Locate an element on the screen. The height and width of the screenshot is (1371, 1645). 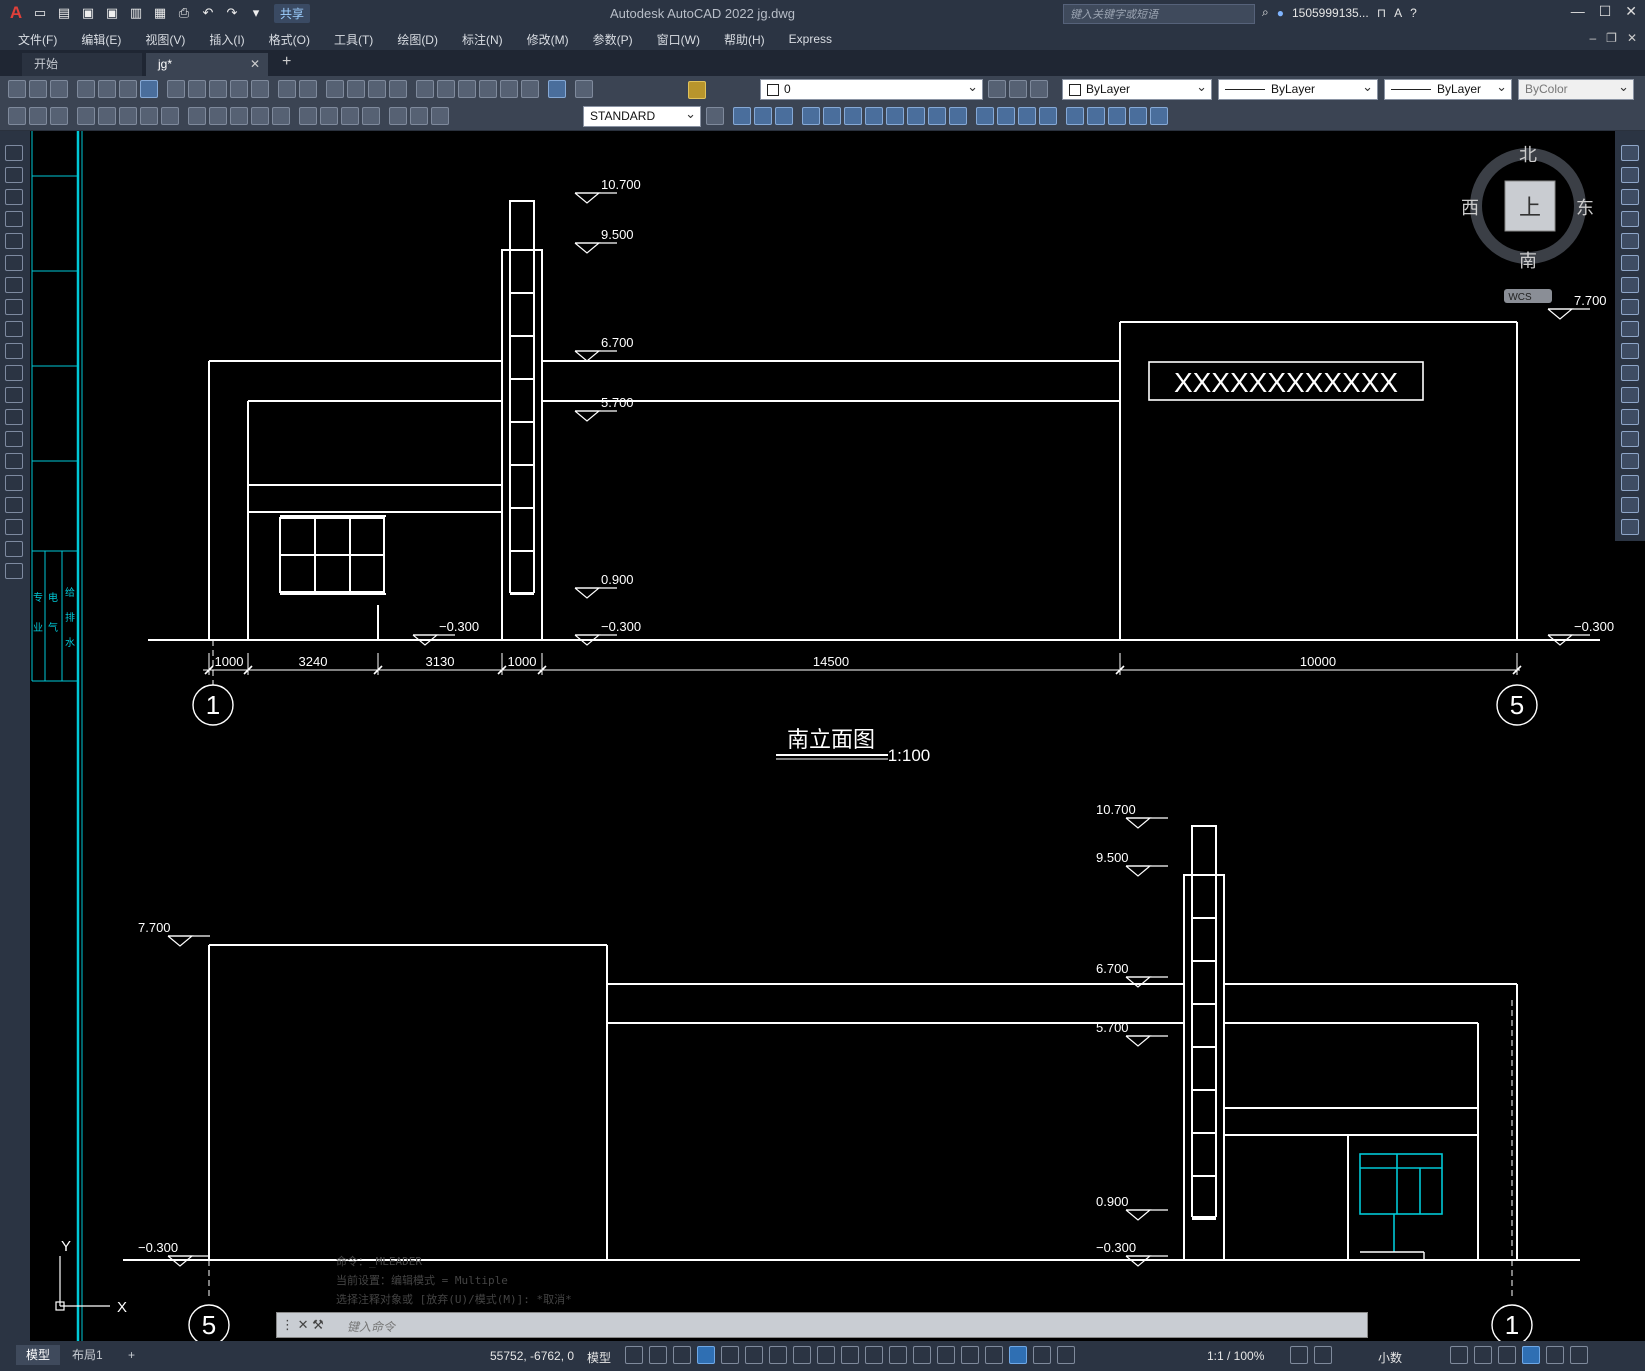
layer-on-icon is located at coordinates (697, 90).